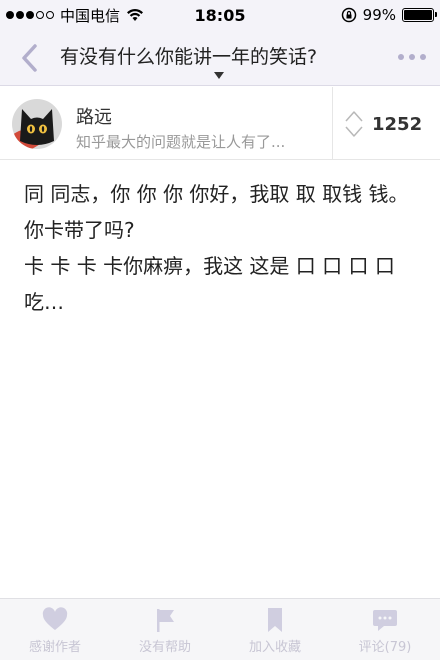  What do you see at coordinates (30, 58) in the screenshot?
I see `back-icon` at bounding box center [30, 58].